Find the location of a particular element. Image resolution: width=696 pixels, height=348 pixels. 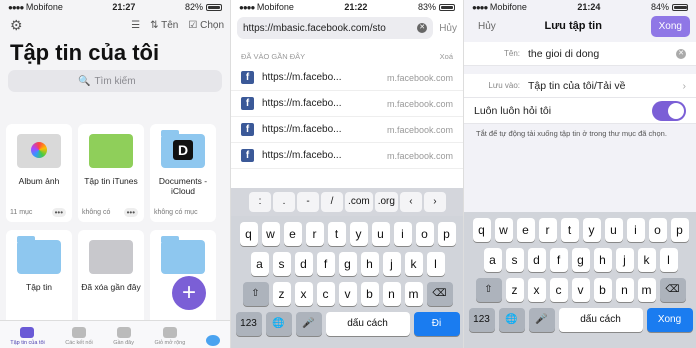

list-view-icon: ☰ is located at coordinates (135, 25).